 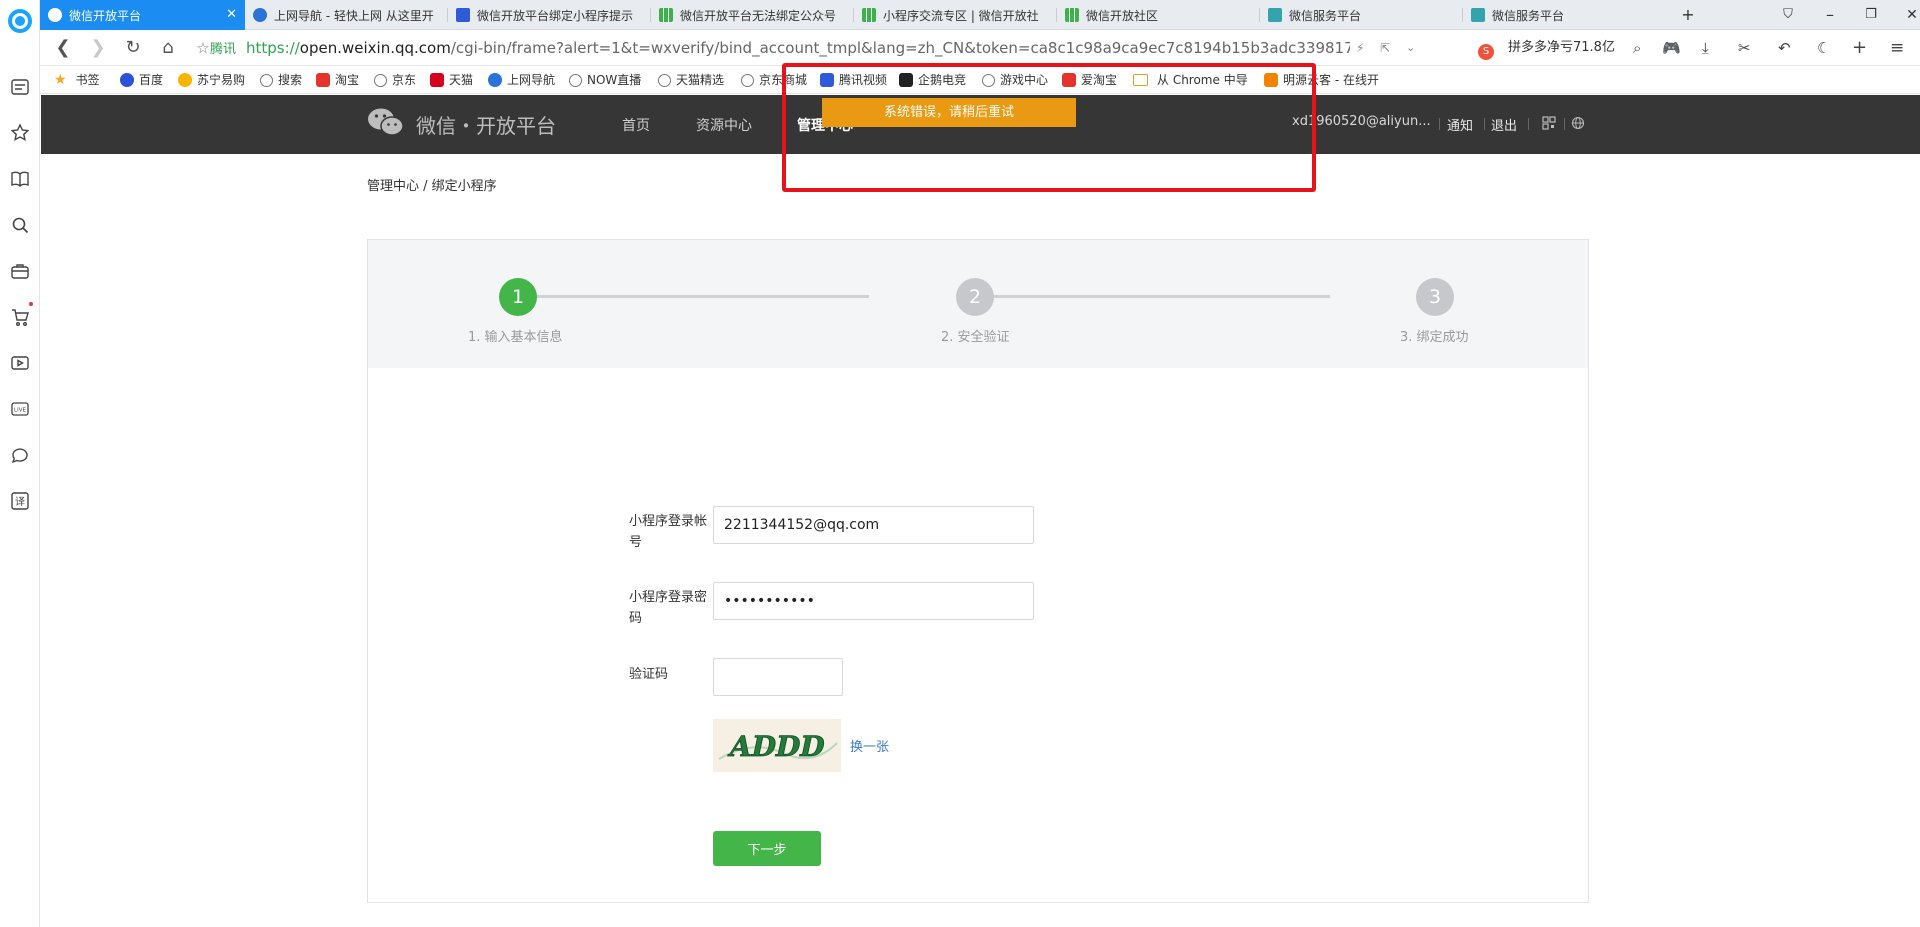 What do you see at coordinates (549, 15) in the screenshot?
I see `tab: 微信开放平台绑定小程序提示` at bounding box center [549, 15].